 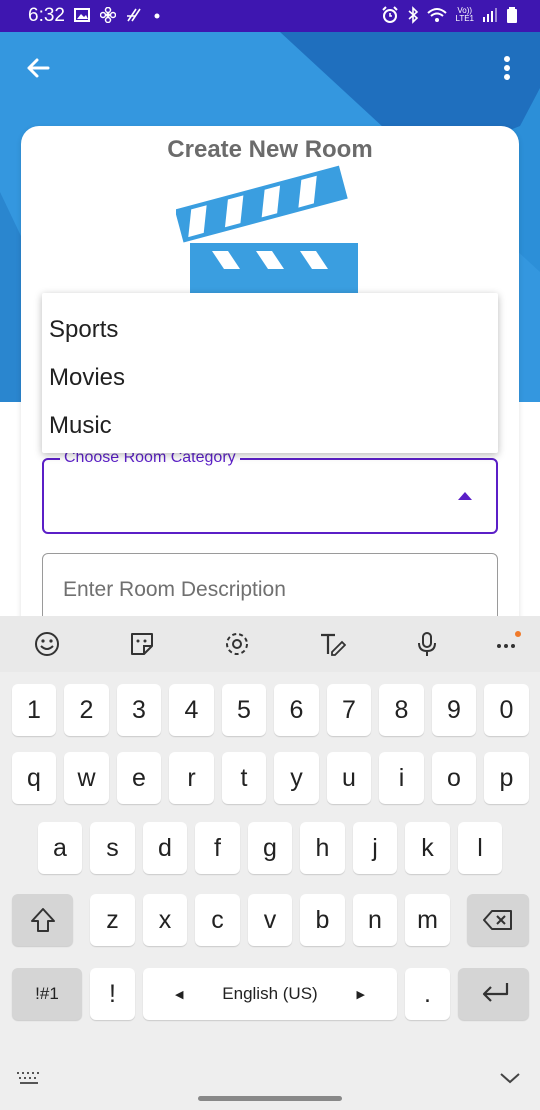 What do you see at coordinates (375, 848) in the screenshot?
I see `key-j: j` at bounding box center [375, 848].